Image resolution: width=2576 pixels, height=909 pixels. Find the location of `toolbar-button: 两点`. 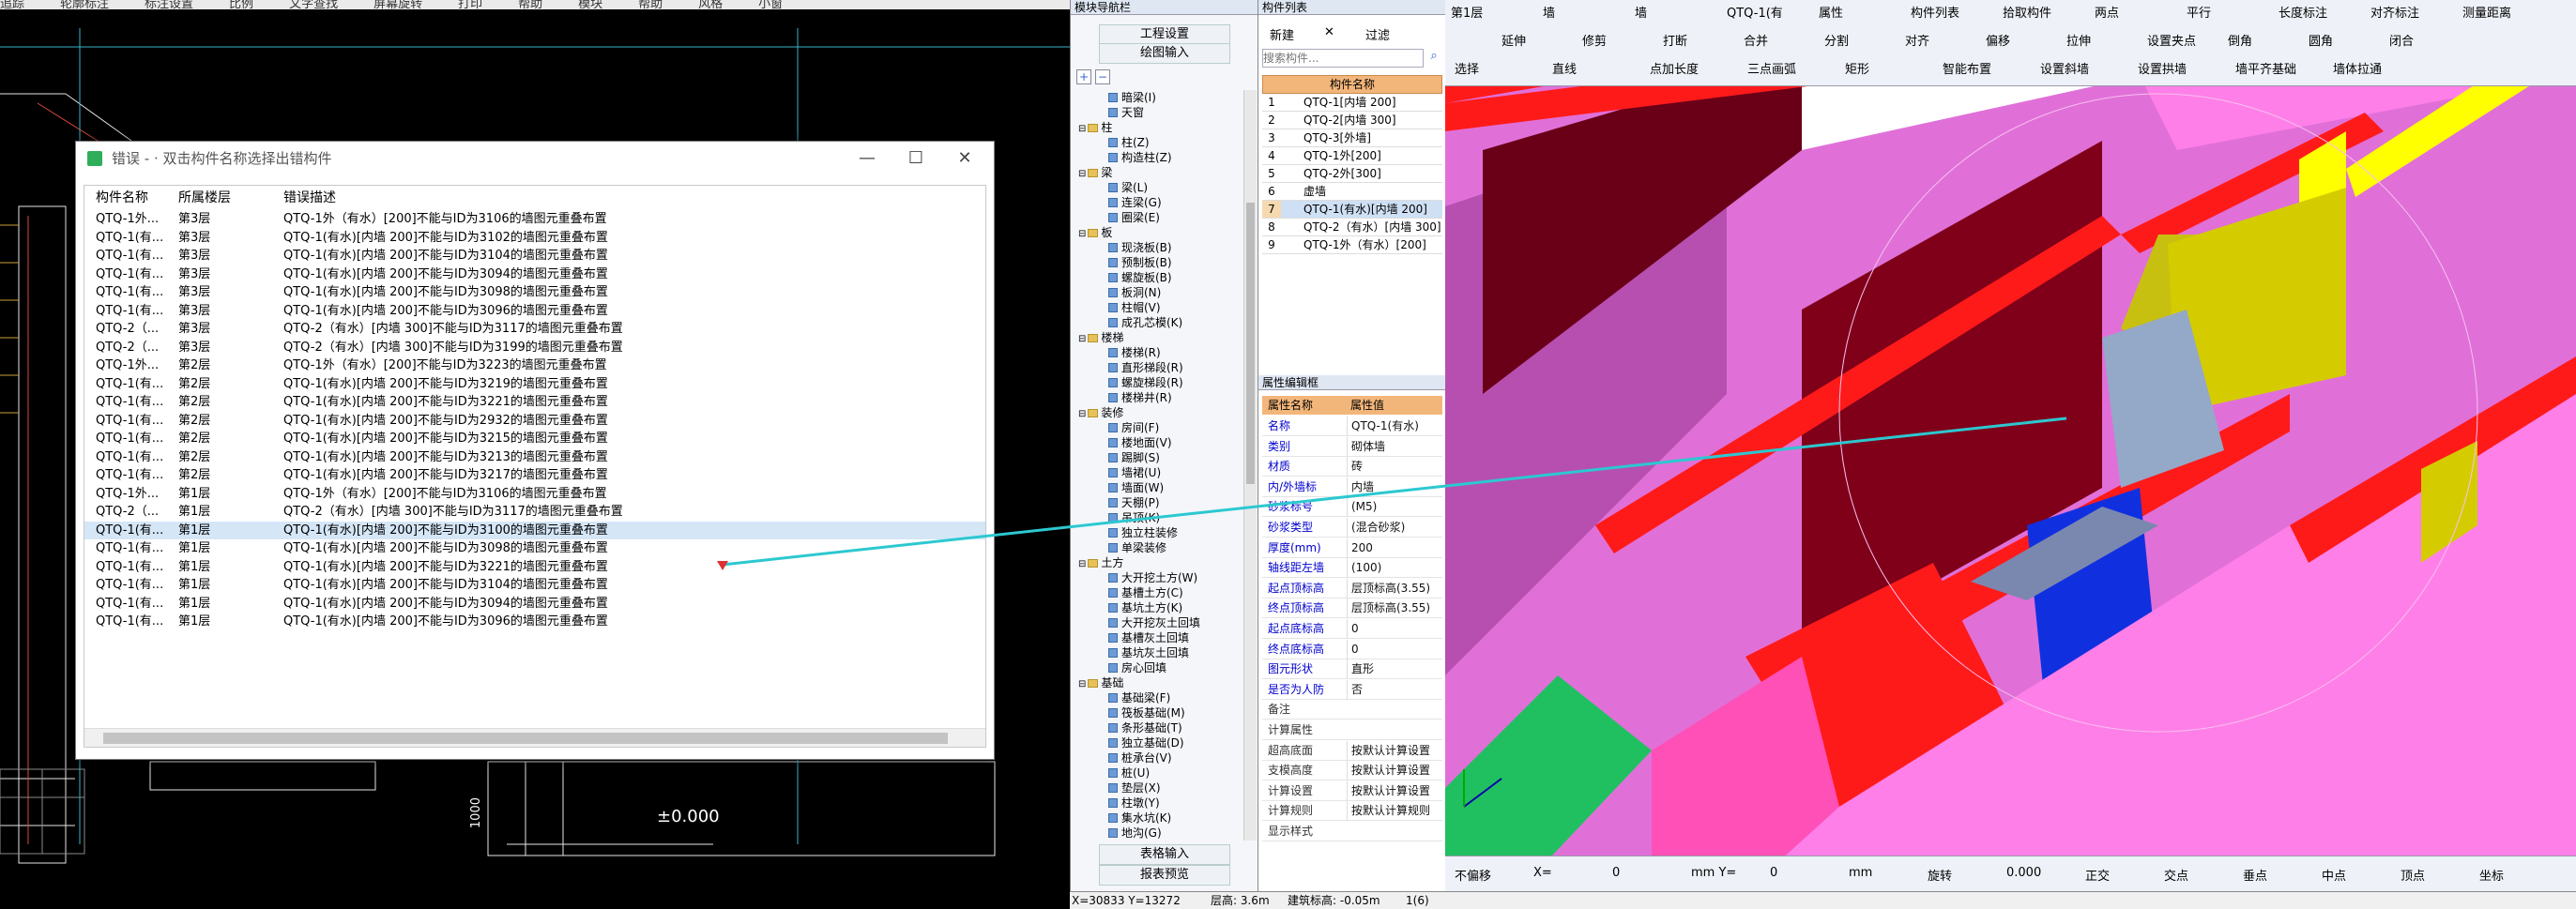

toolbar-button: 两点 is located at coordinates (2107, 14).